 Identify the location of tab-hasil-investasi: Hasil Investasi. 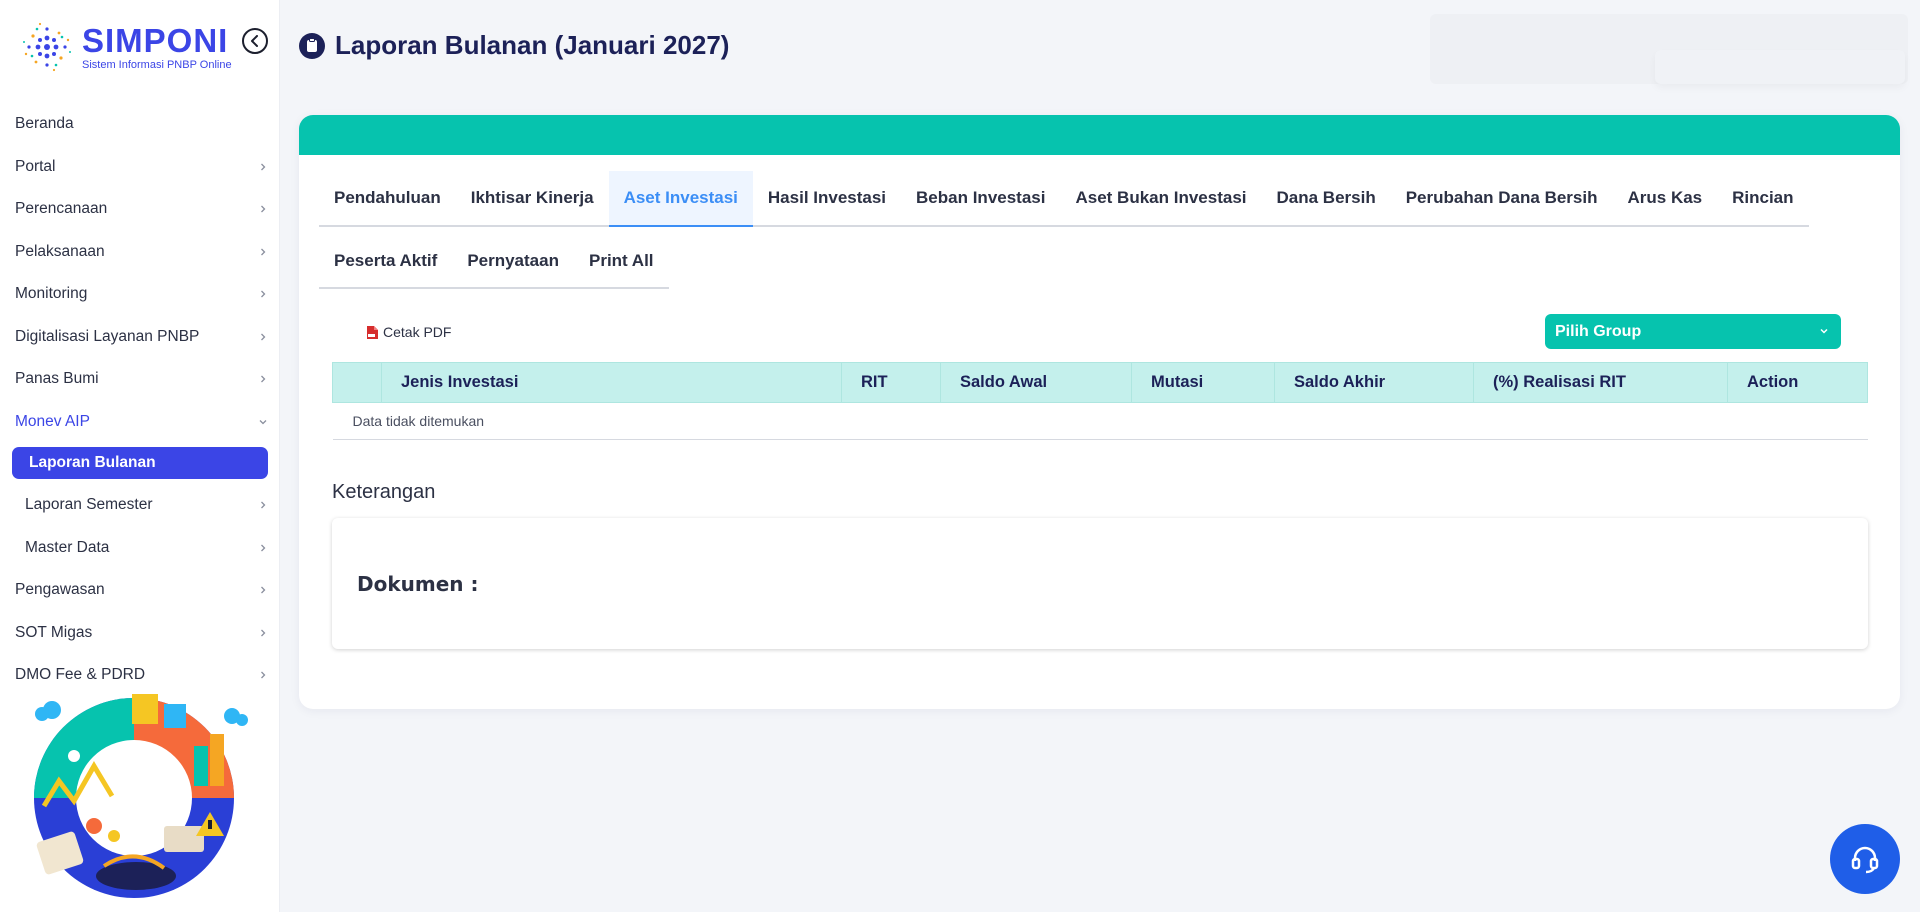
(827, 198).